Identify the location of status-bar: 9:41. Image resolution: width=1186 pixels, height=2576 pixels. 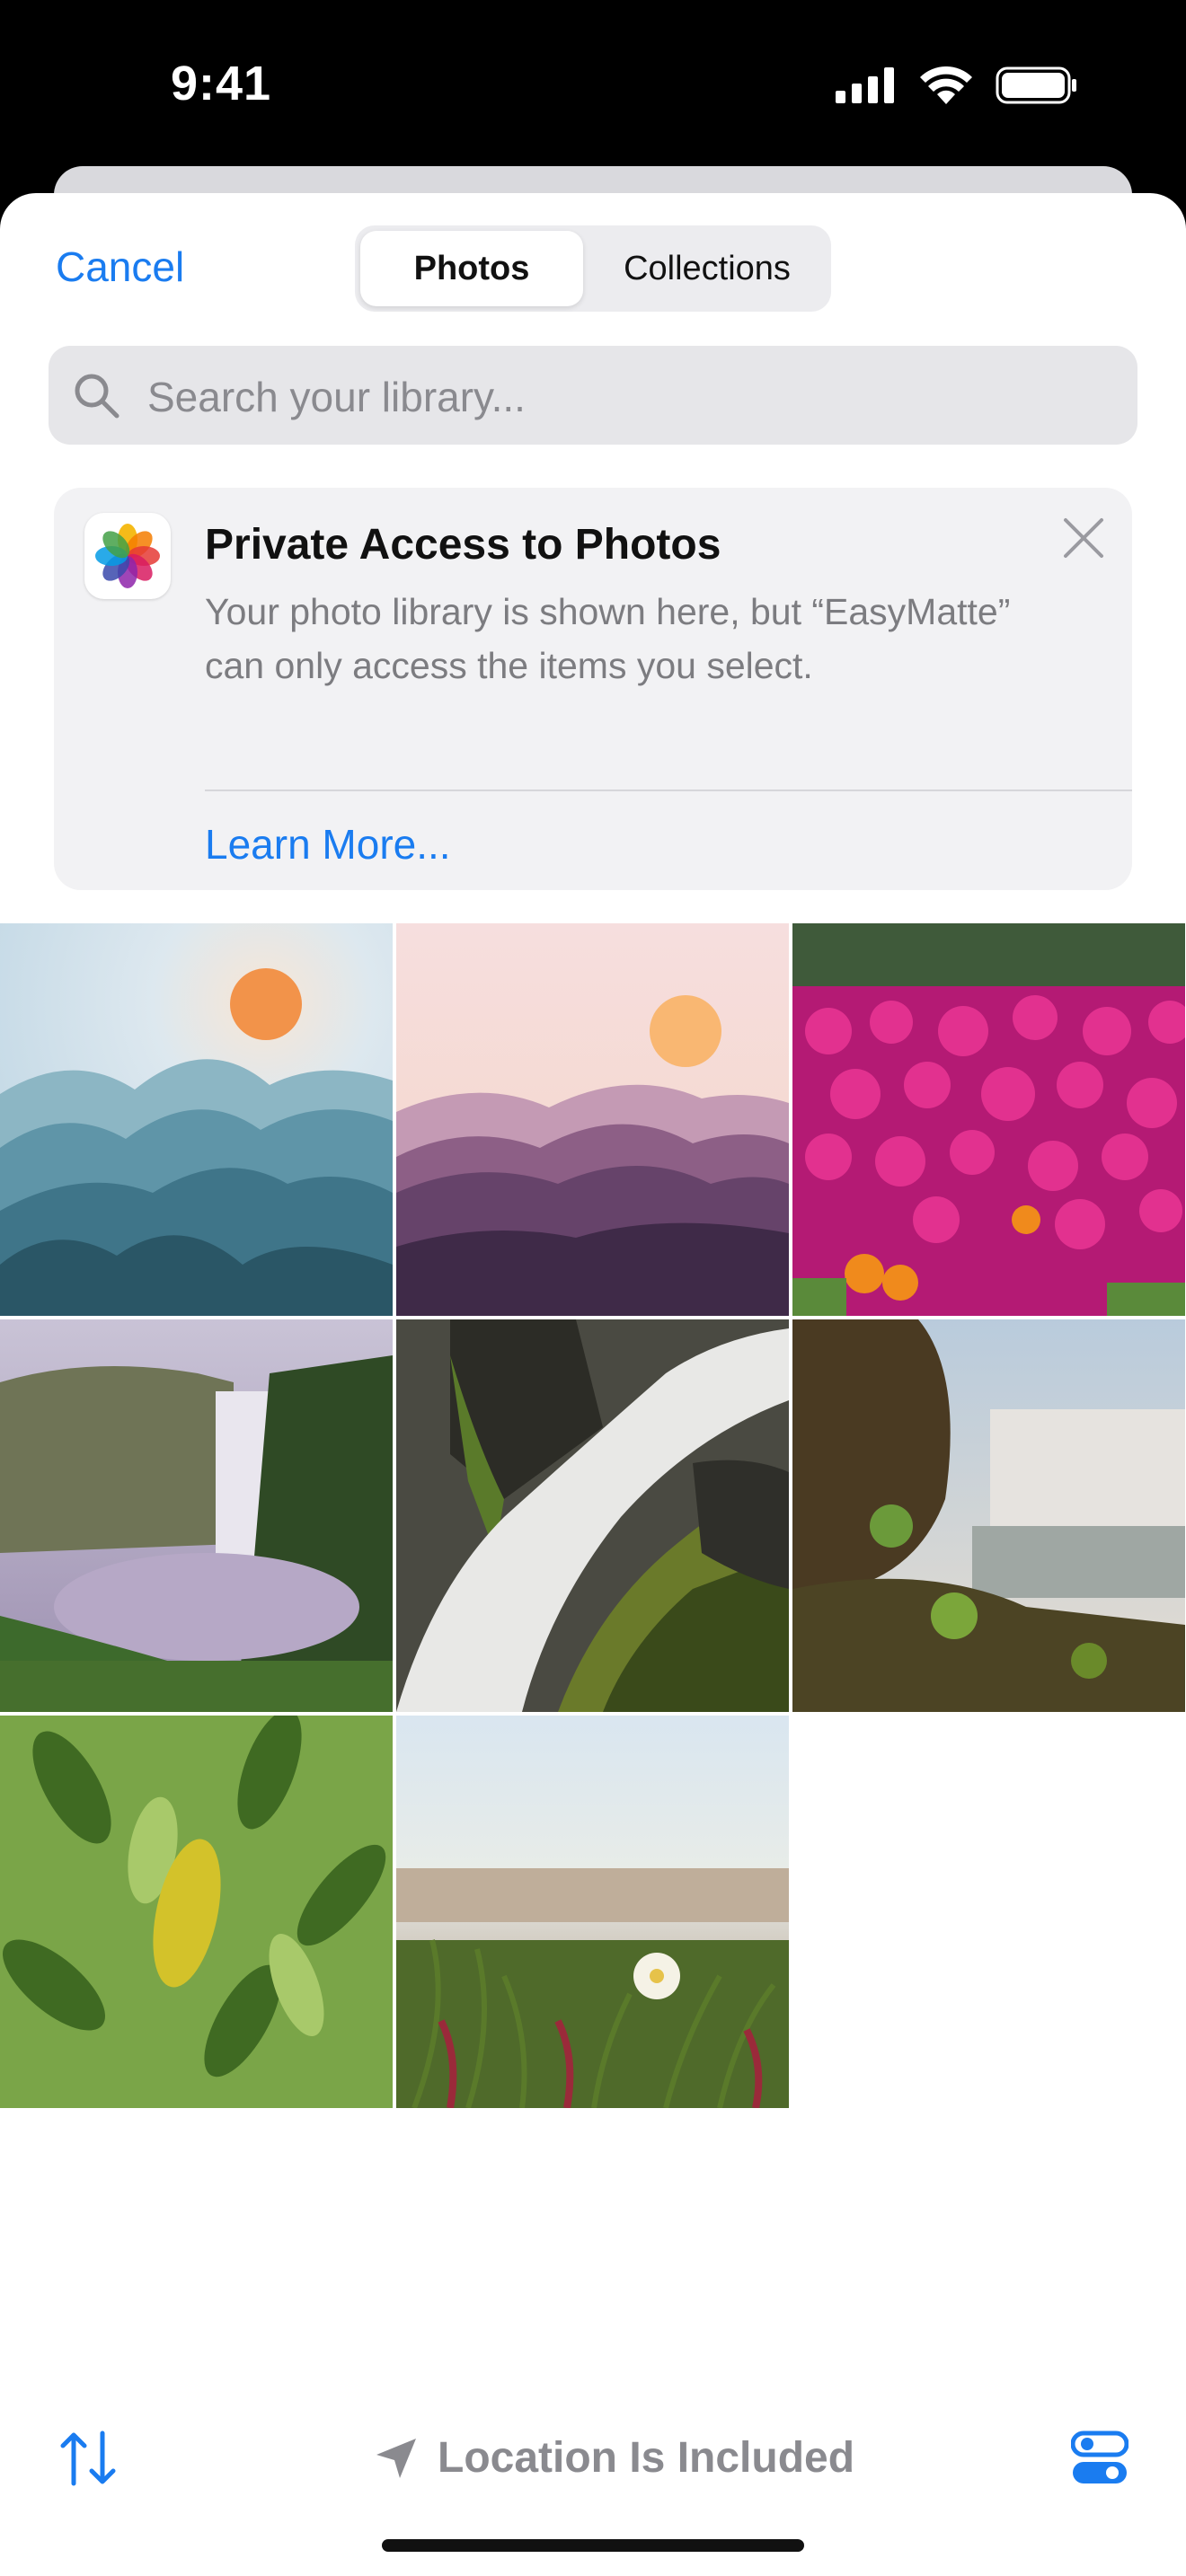
(593, 90).